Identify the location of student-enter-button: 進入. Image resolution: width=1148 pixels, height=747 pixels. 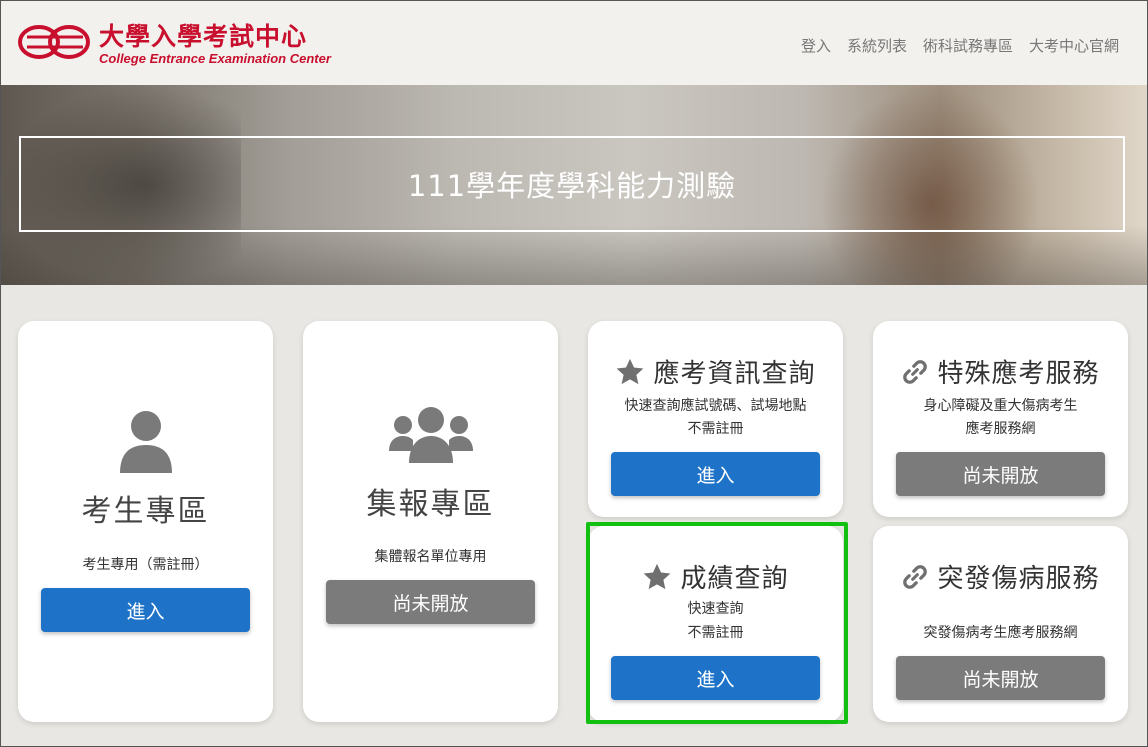
(145, 610).